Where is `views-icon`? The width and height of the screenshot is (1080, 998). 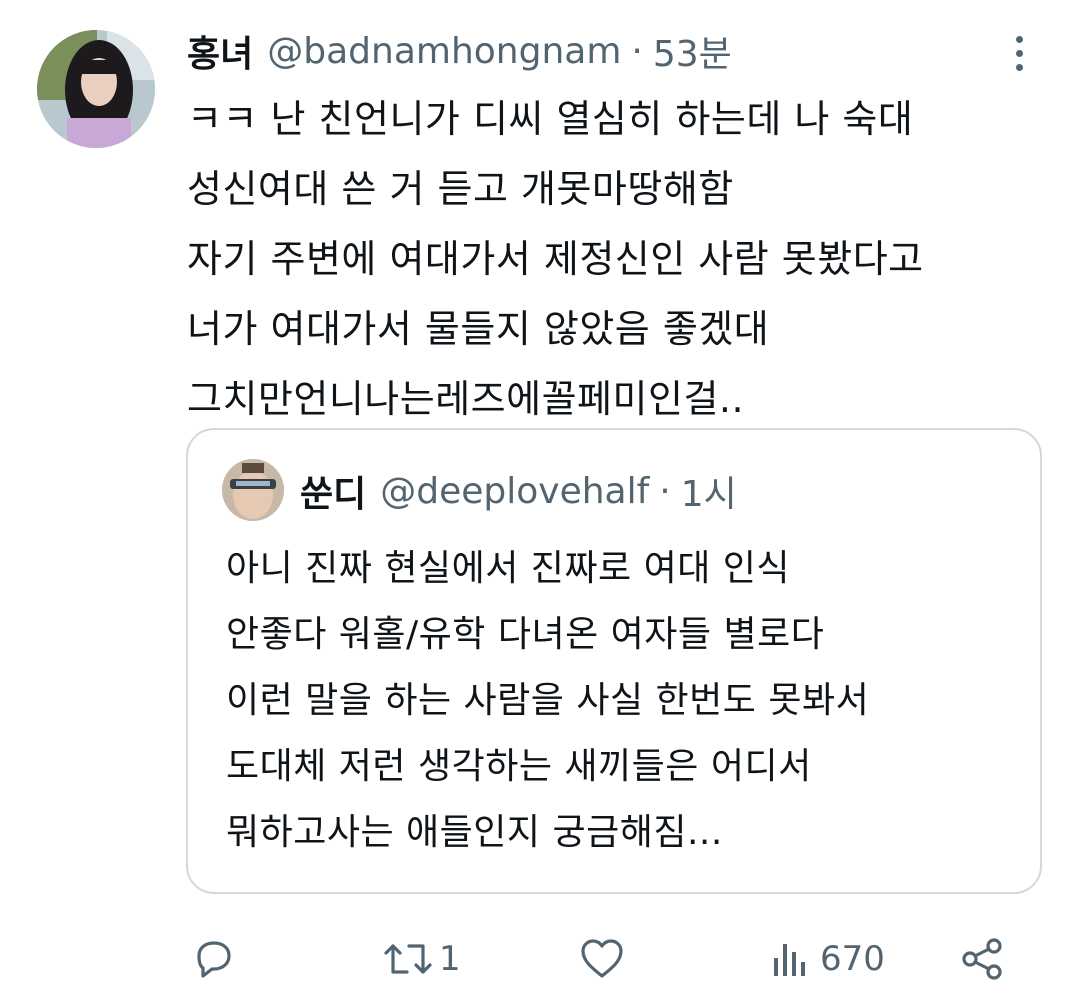 views-icon is located at coordinates (789, 960).